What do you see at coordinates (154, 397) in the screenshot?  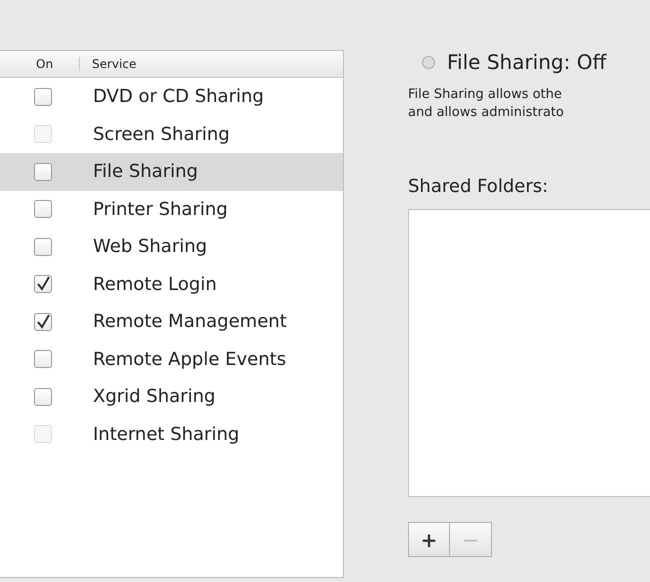 I see `service-name: Xgrid Sharing` at bounding box center [154, 397].